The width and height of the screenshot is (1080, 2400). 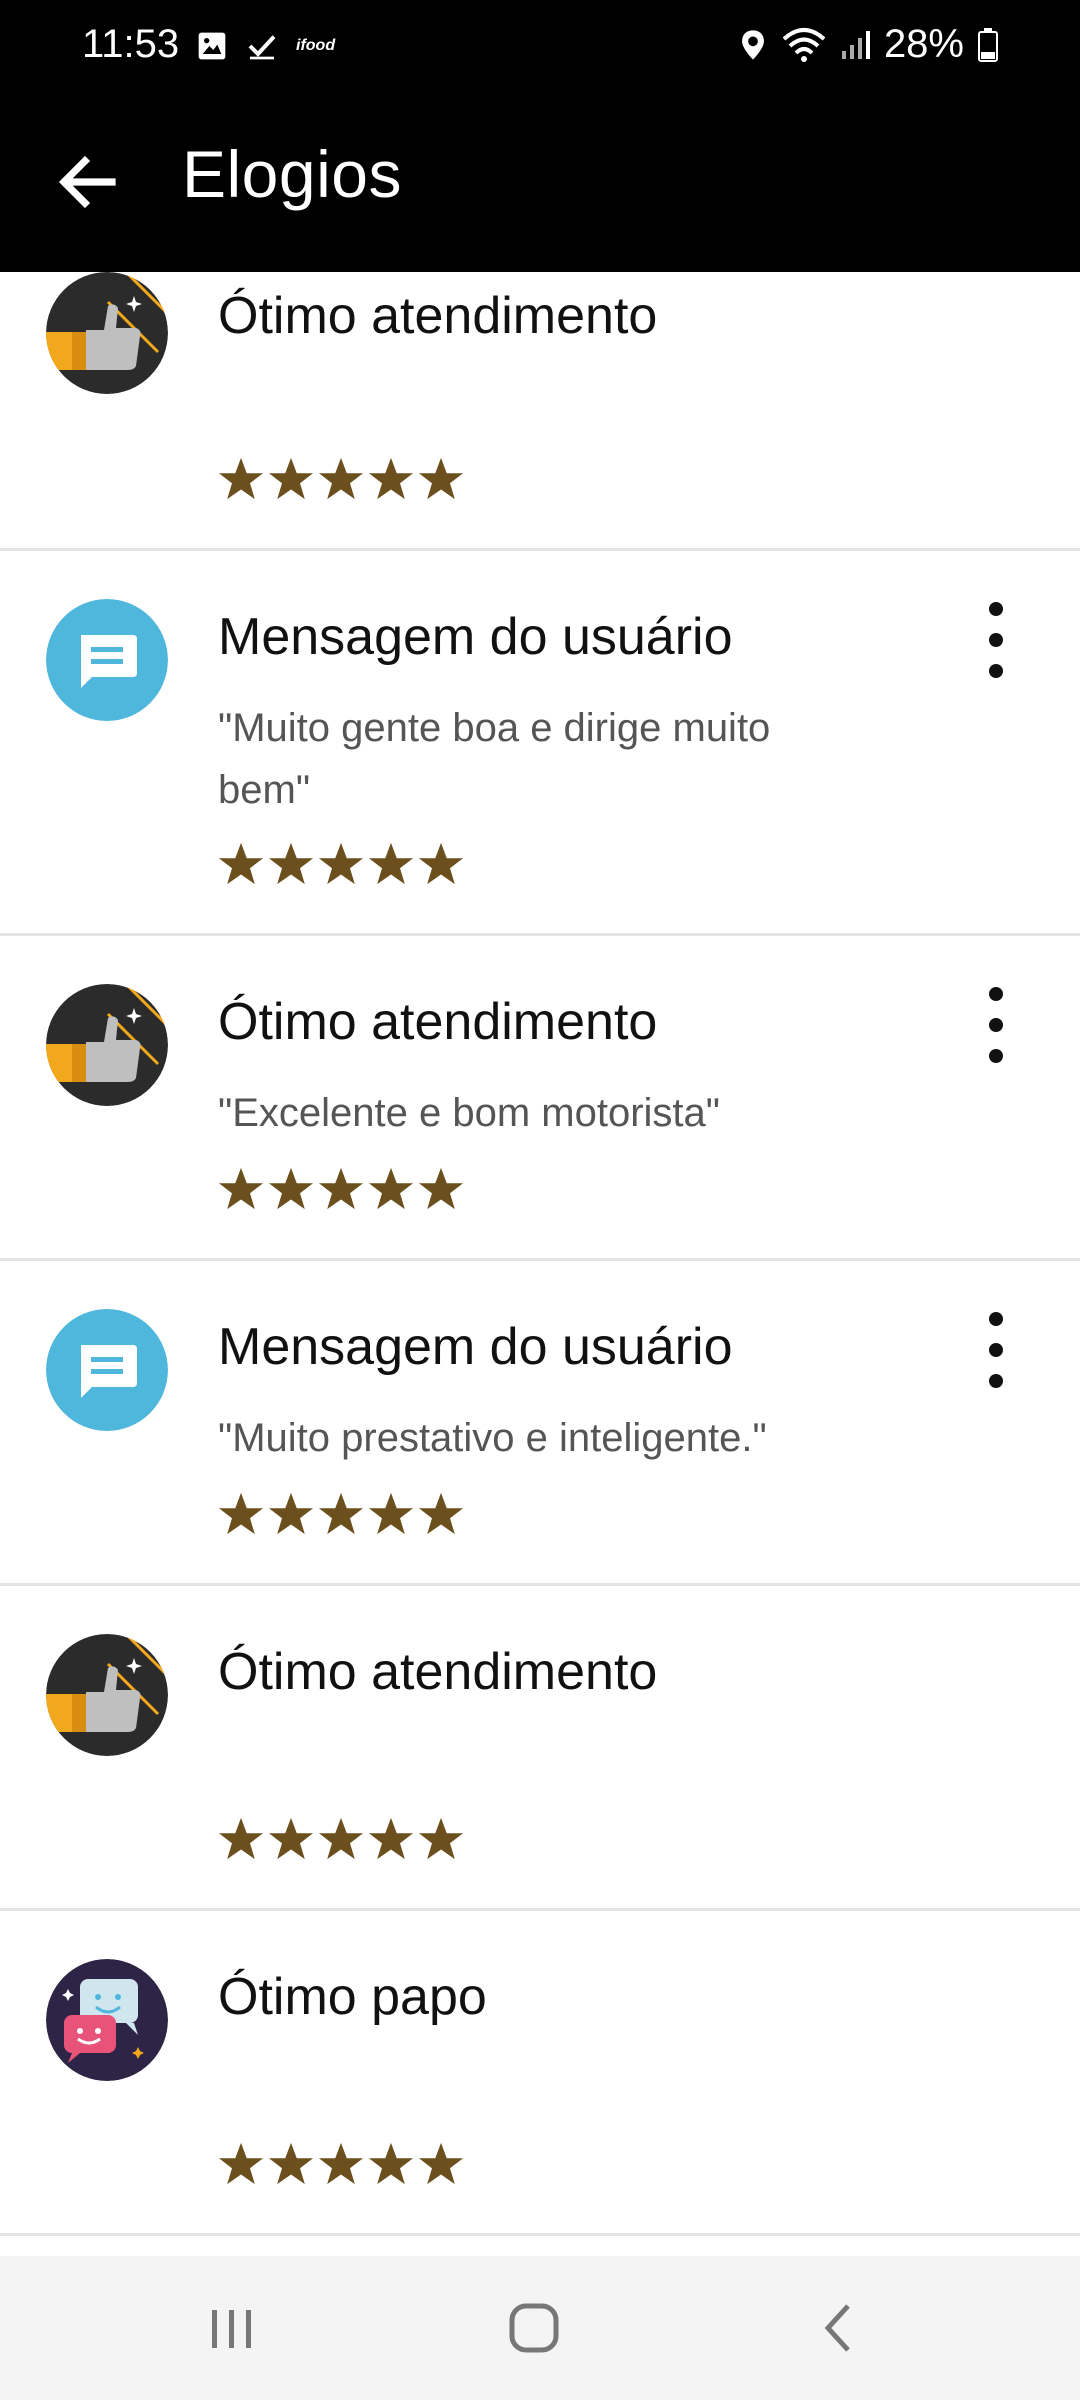 What do you see at coordinates (262, 47) in the screenshot?
I see `check-icon` at bounding box center [262, 47].